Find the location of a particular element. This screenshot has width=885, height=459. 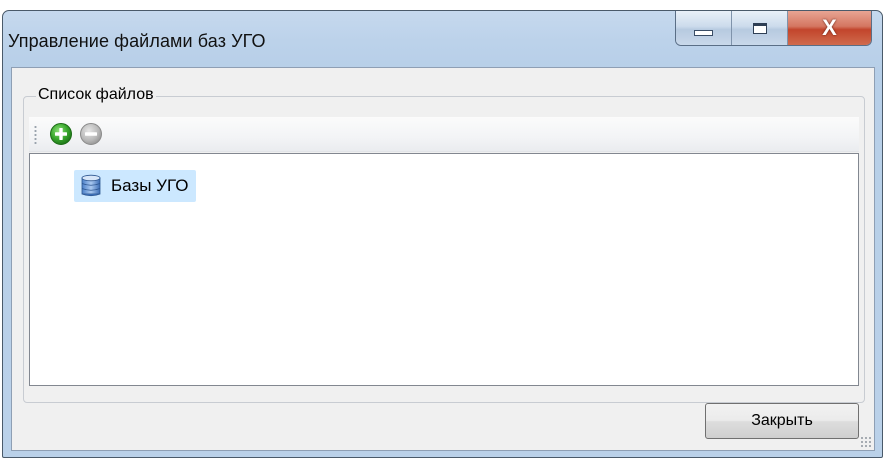

toolbar-grip is located at coordinates (35, 135).